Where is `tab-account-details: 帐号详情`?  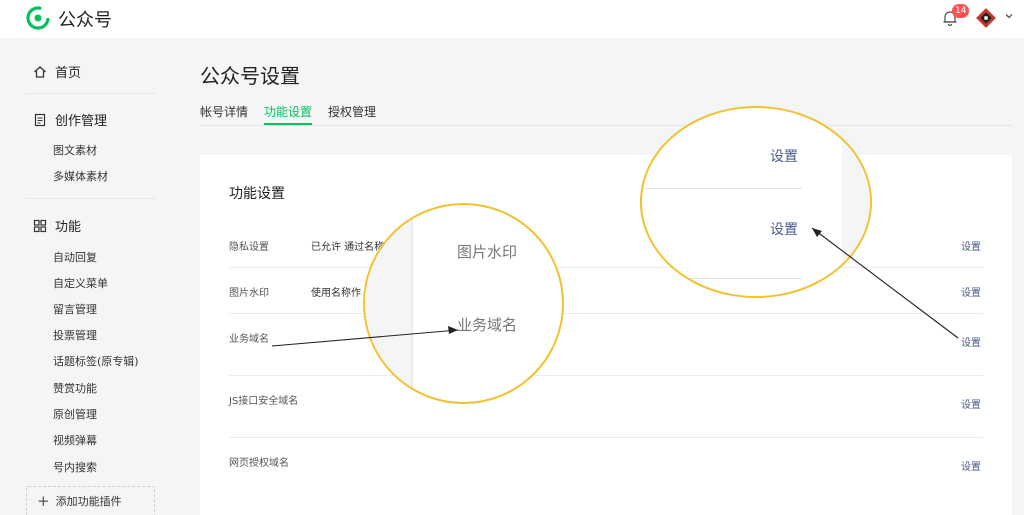 tab-account-details: 帐号详情 is located at coordinates (224, 111).